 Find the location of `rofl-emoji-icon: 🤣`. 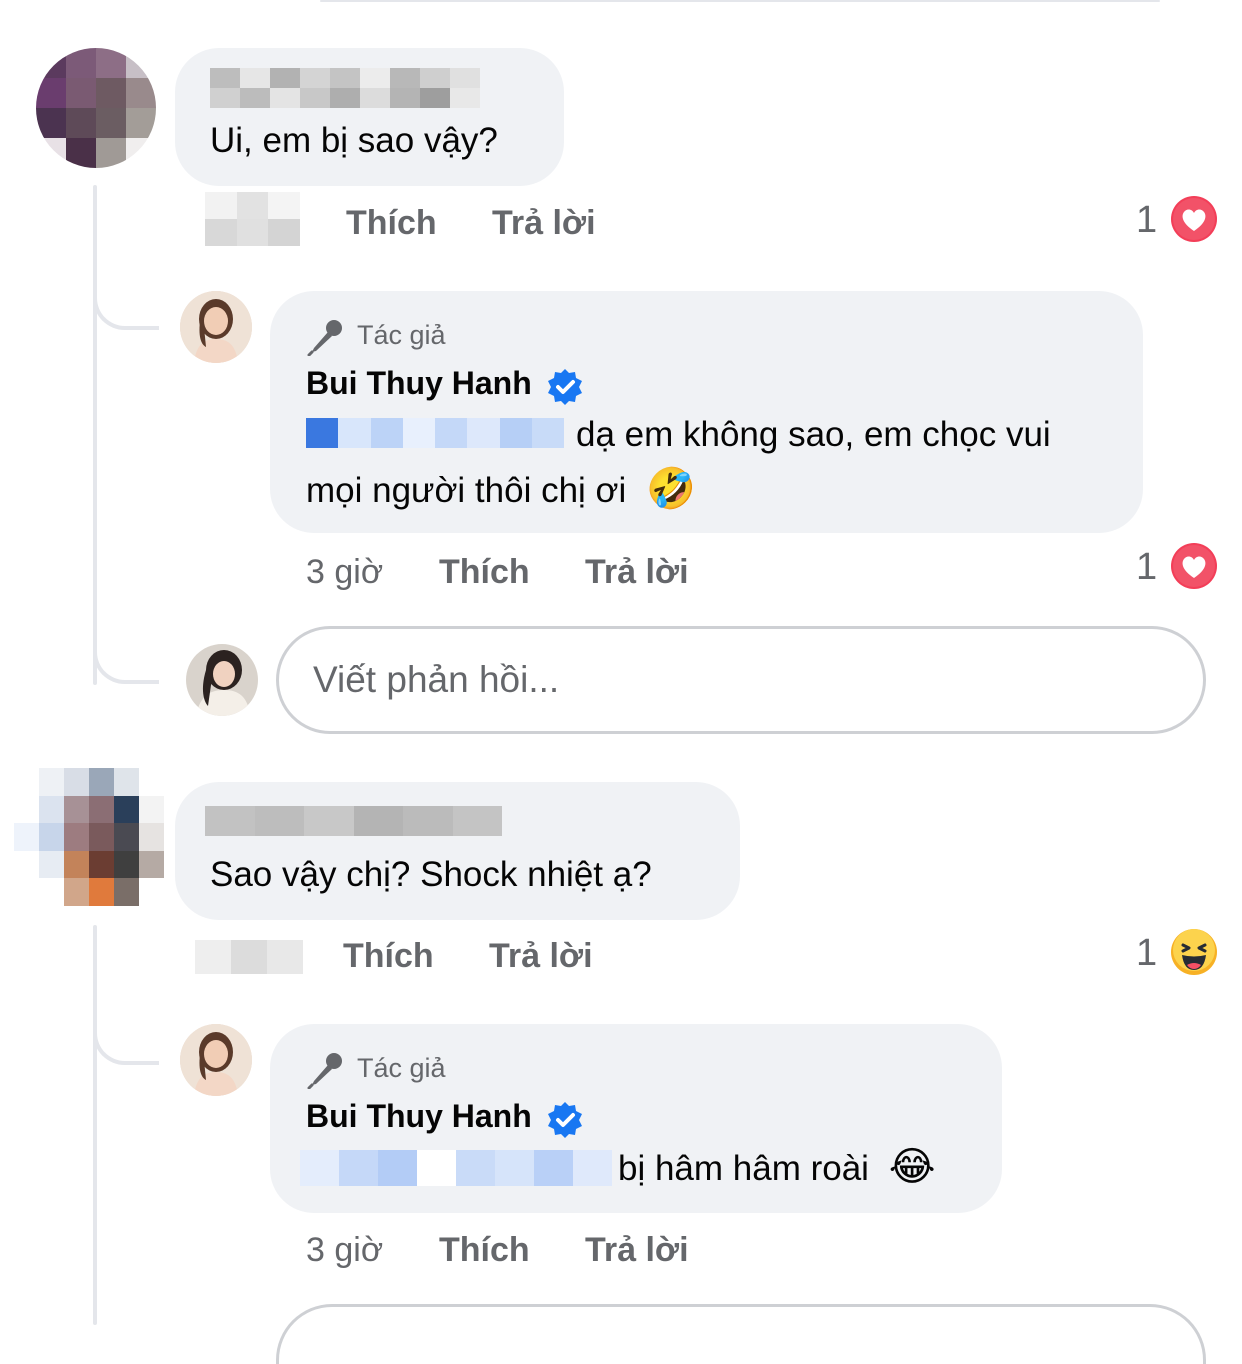

rofl-emoji-icon: 🤣 is located at coordinates (671, 489).